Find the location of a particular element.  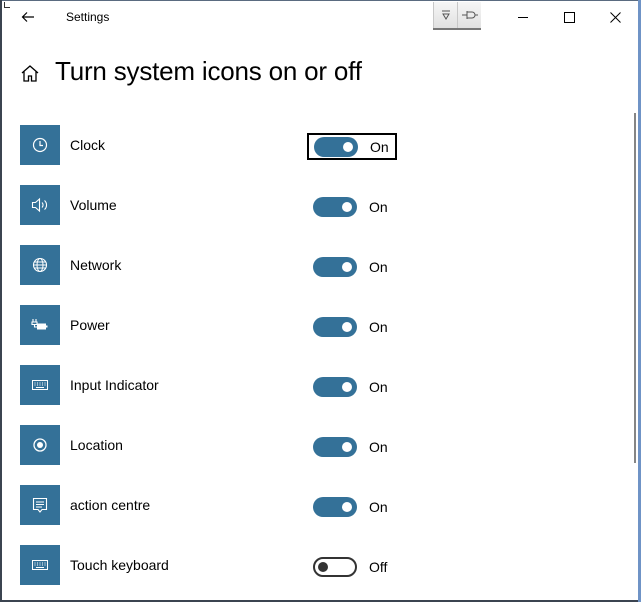

touch-keyboard-toggle: Off is located at coordinates (352, 566).